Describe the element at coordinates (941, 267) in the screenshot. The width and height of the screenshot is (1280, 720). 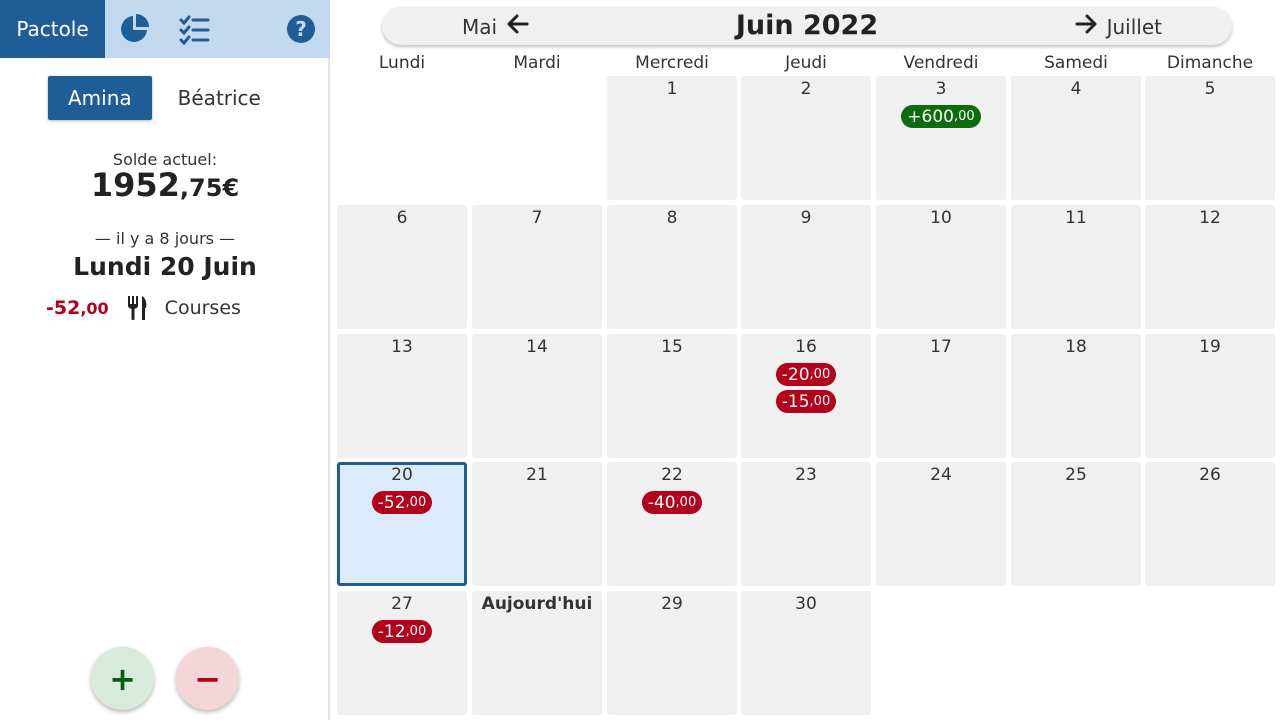
I see `calendar-day: 10` at that location.